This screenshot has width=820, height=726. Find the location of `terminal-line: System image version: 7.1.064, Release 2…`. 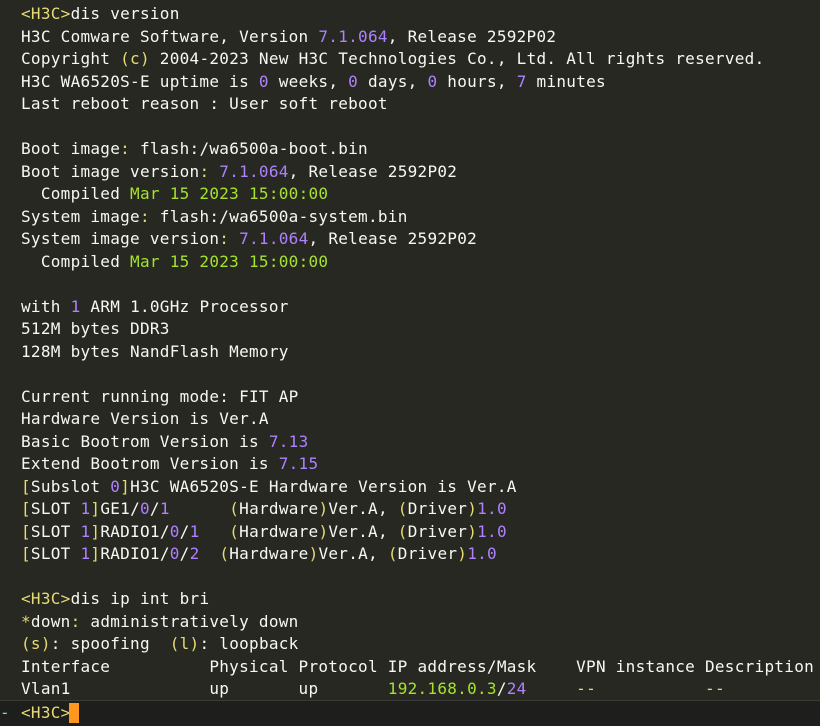

terminal-line: System image version: 7.1.064, Release 2… is located at coordinates (249, 239).